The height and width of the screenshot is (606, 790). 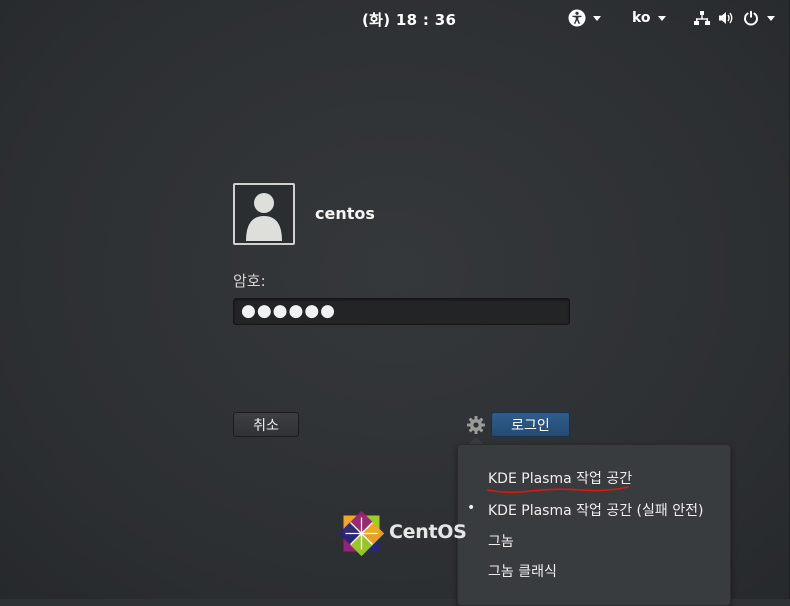 I want to click on session-item-kde-failsafe: KDE Plasma 작업 공간 (실패 안전), so click(x=595, y=510).